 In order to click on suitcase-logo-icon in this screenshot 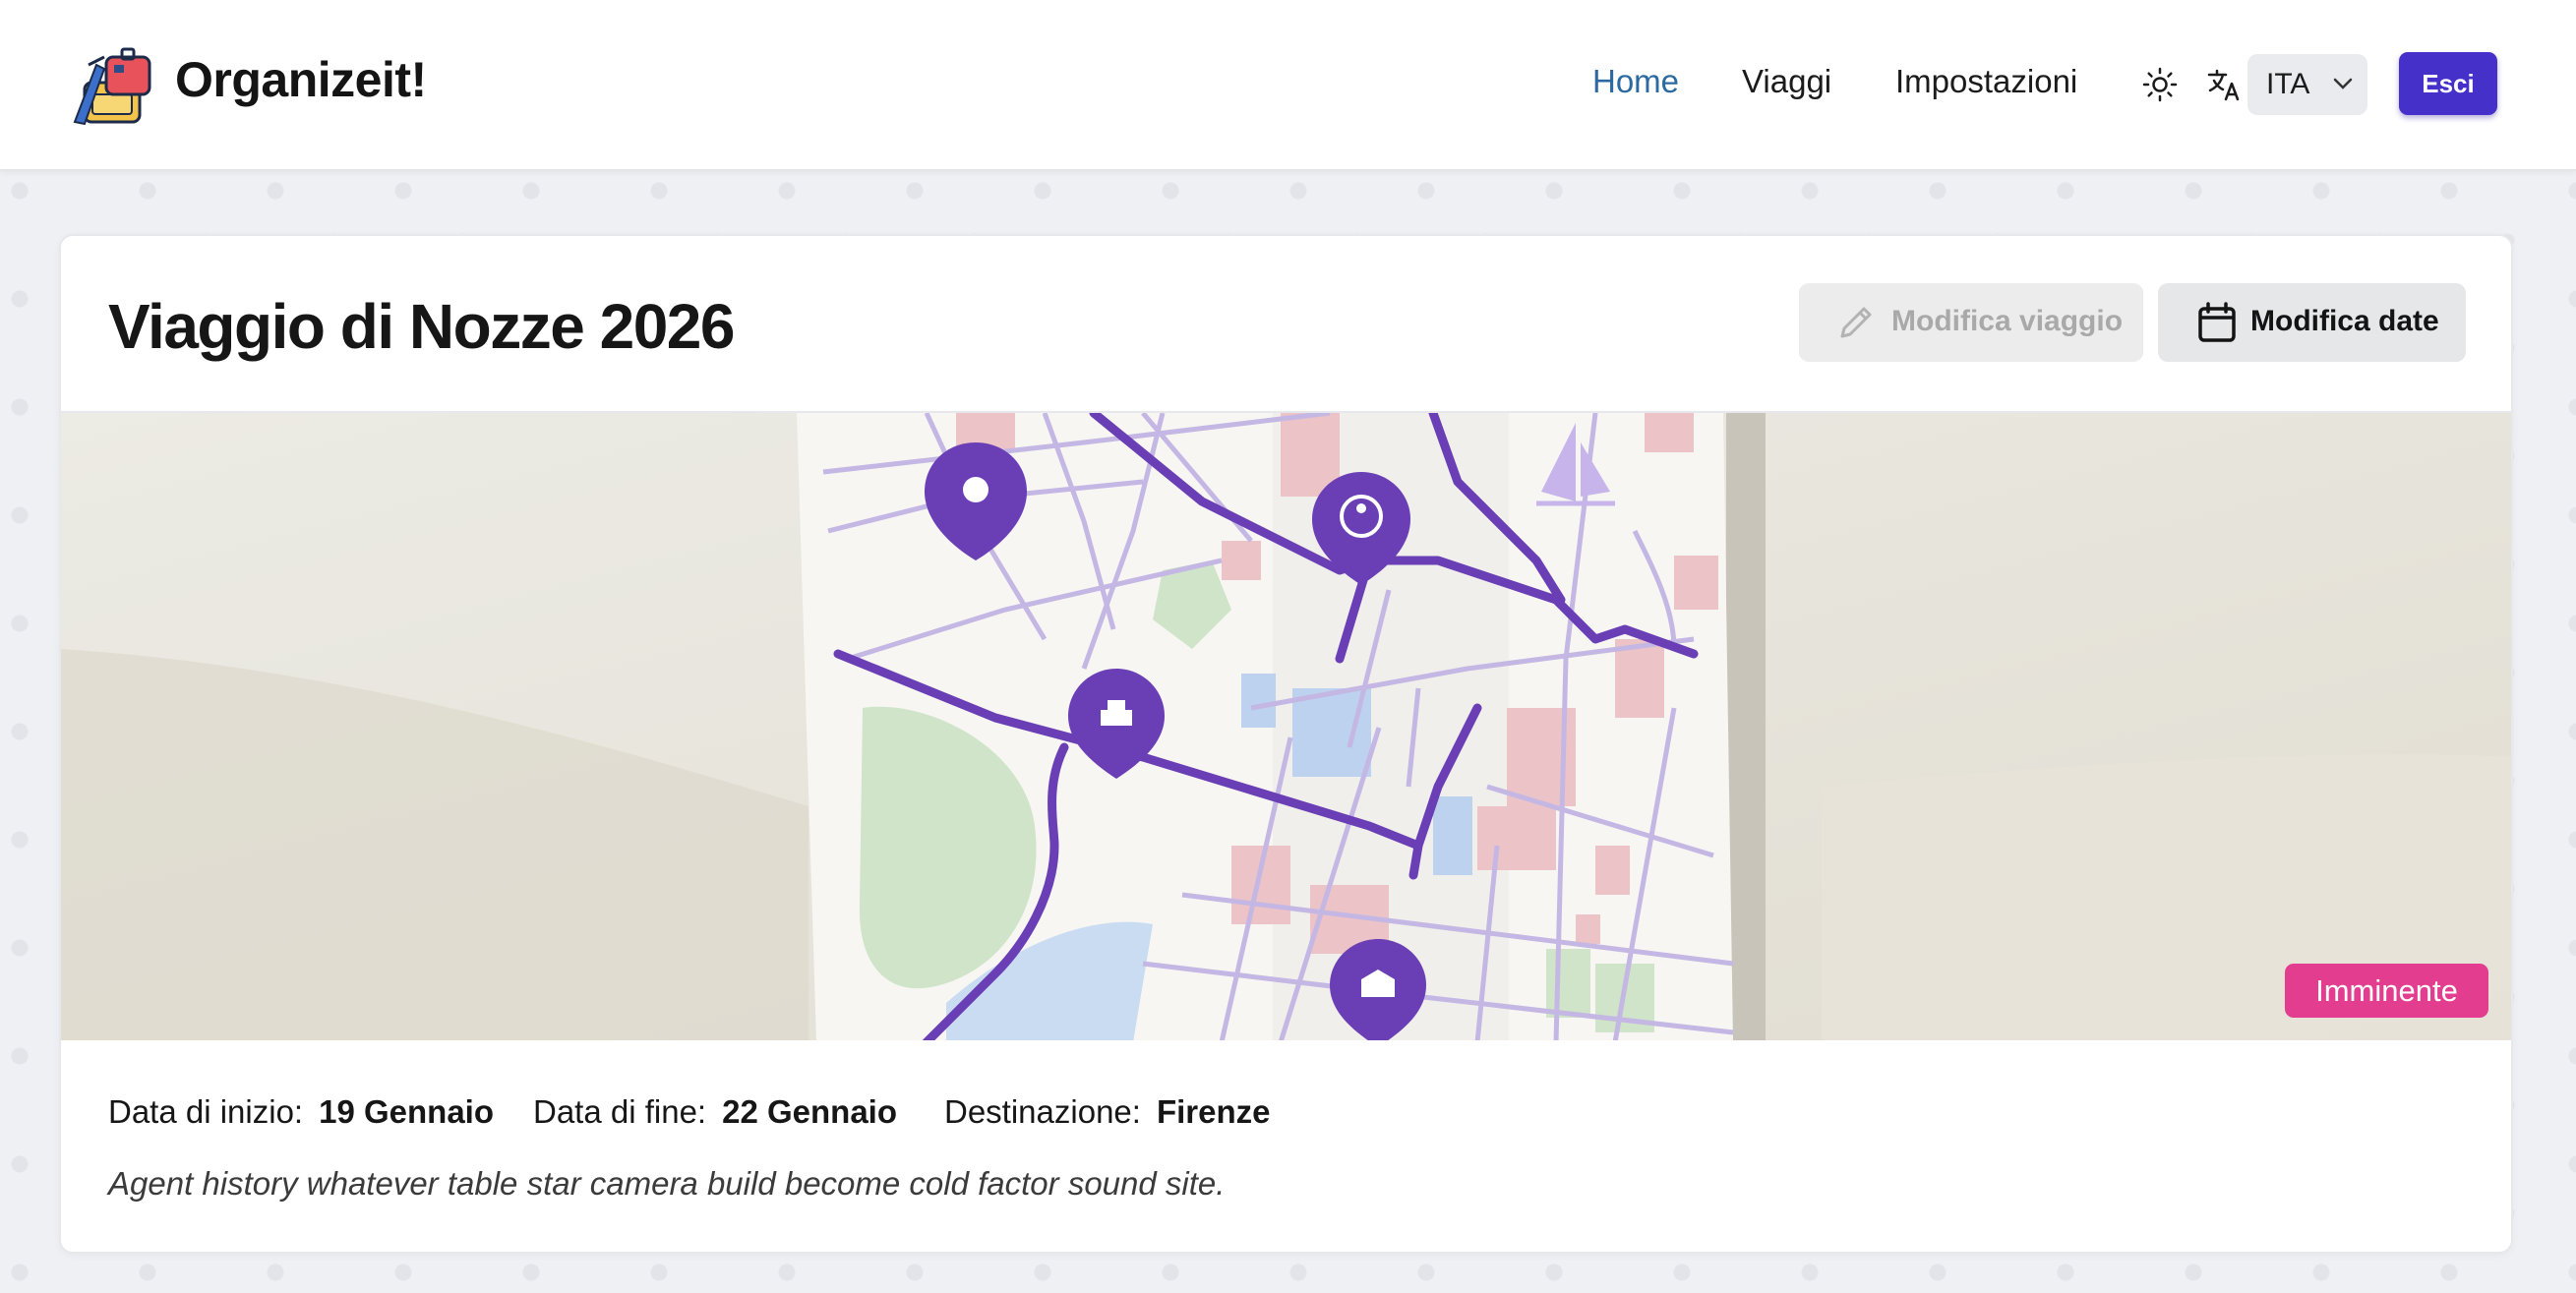, I will do `click(115, 85)`.